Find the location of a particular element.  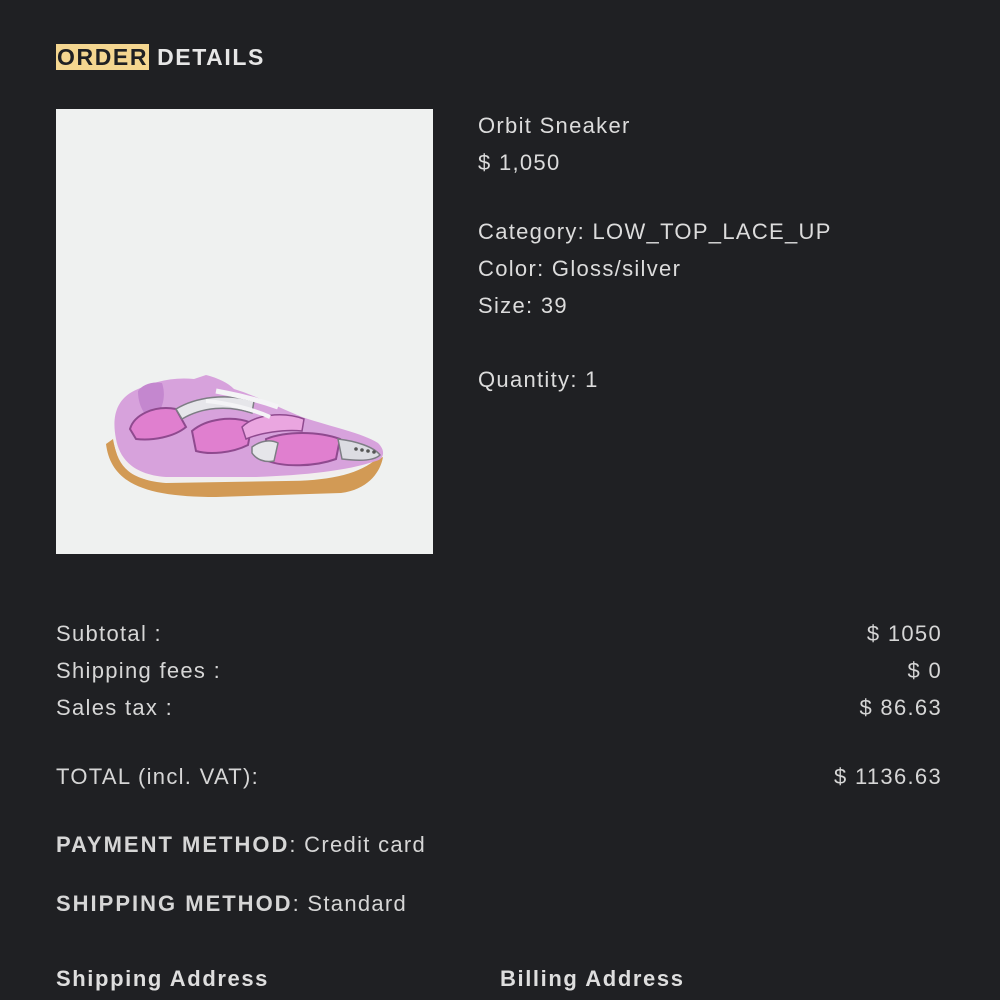

shipping-method-value: : Standard is located at coordinates (350, 903).